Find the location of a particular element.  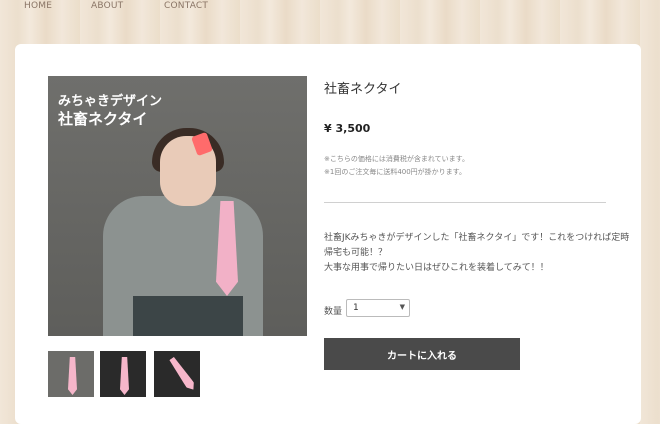

top-nav: HOME ABOUT CONTACT is located at coordinates (330, 7).